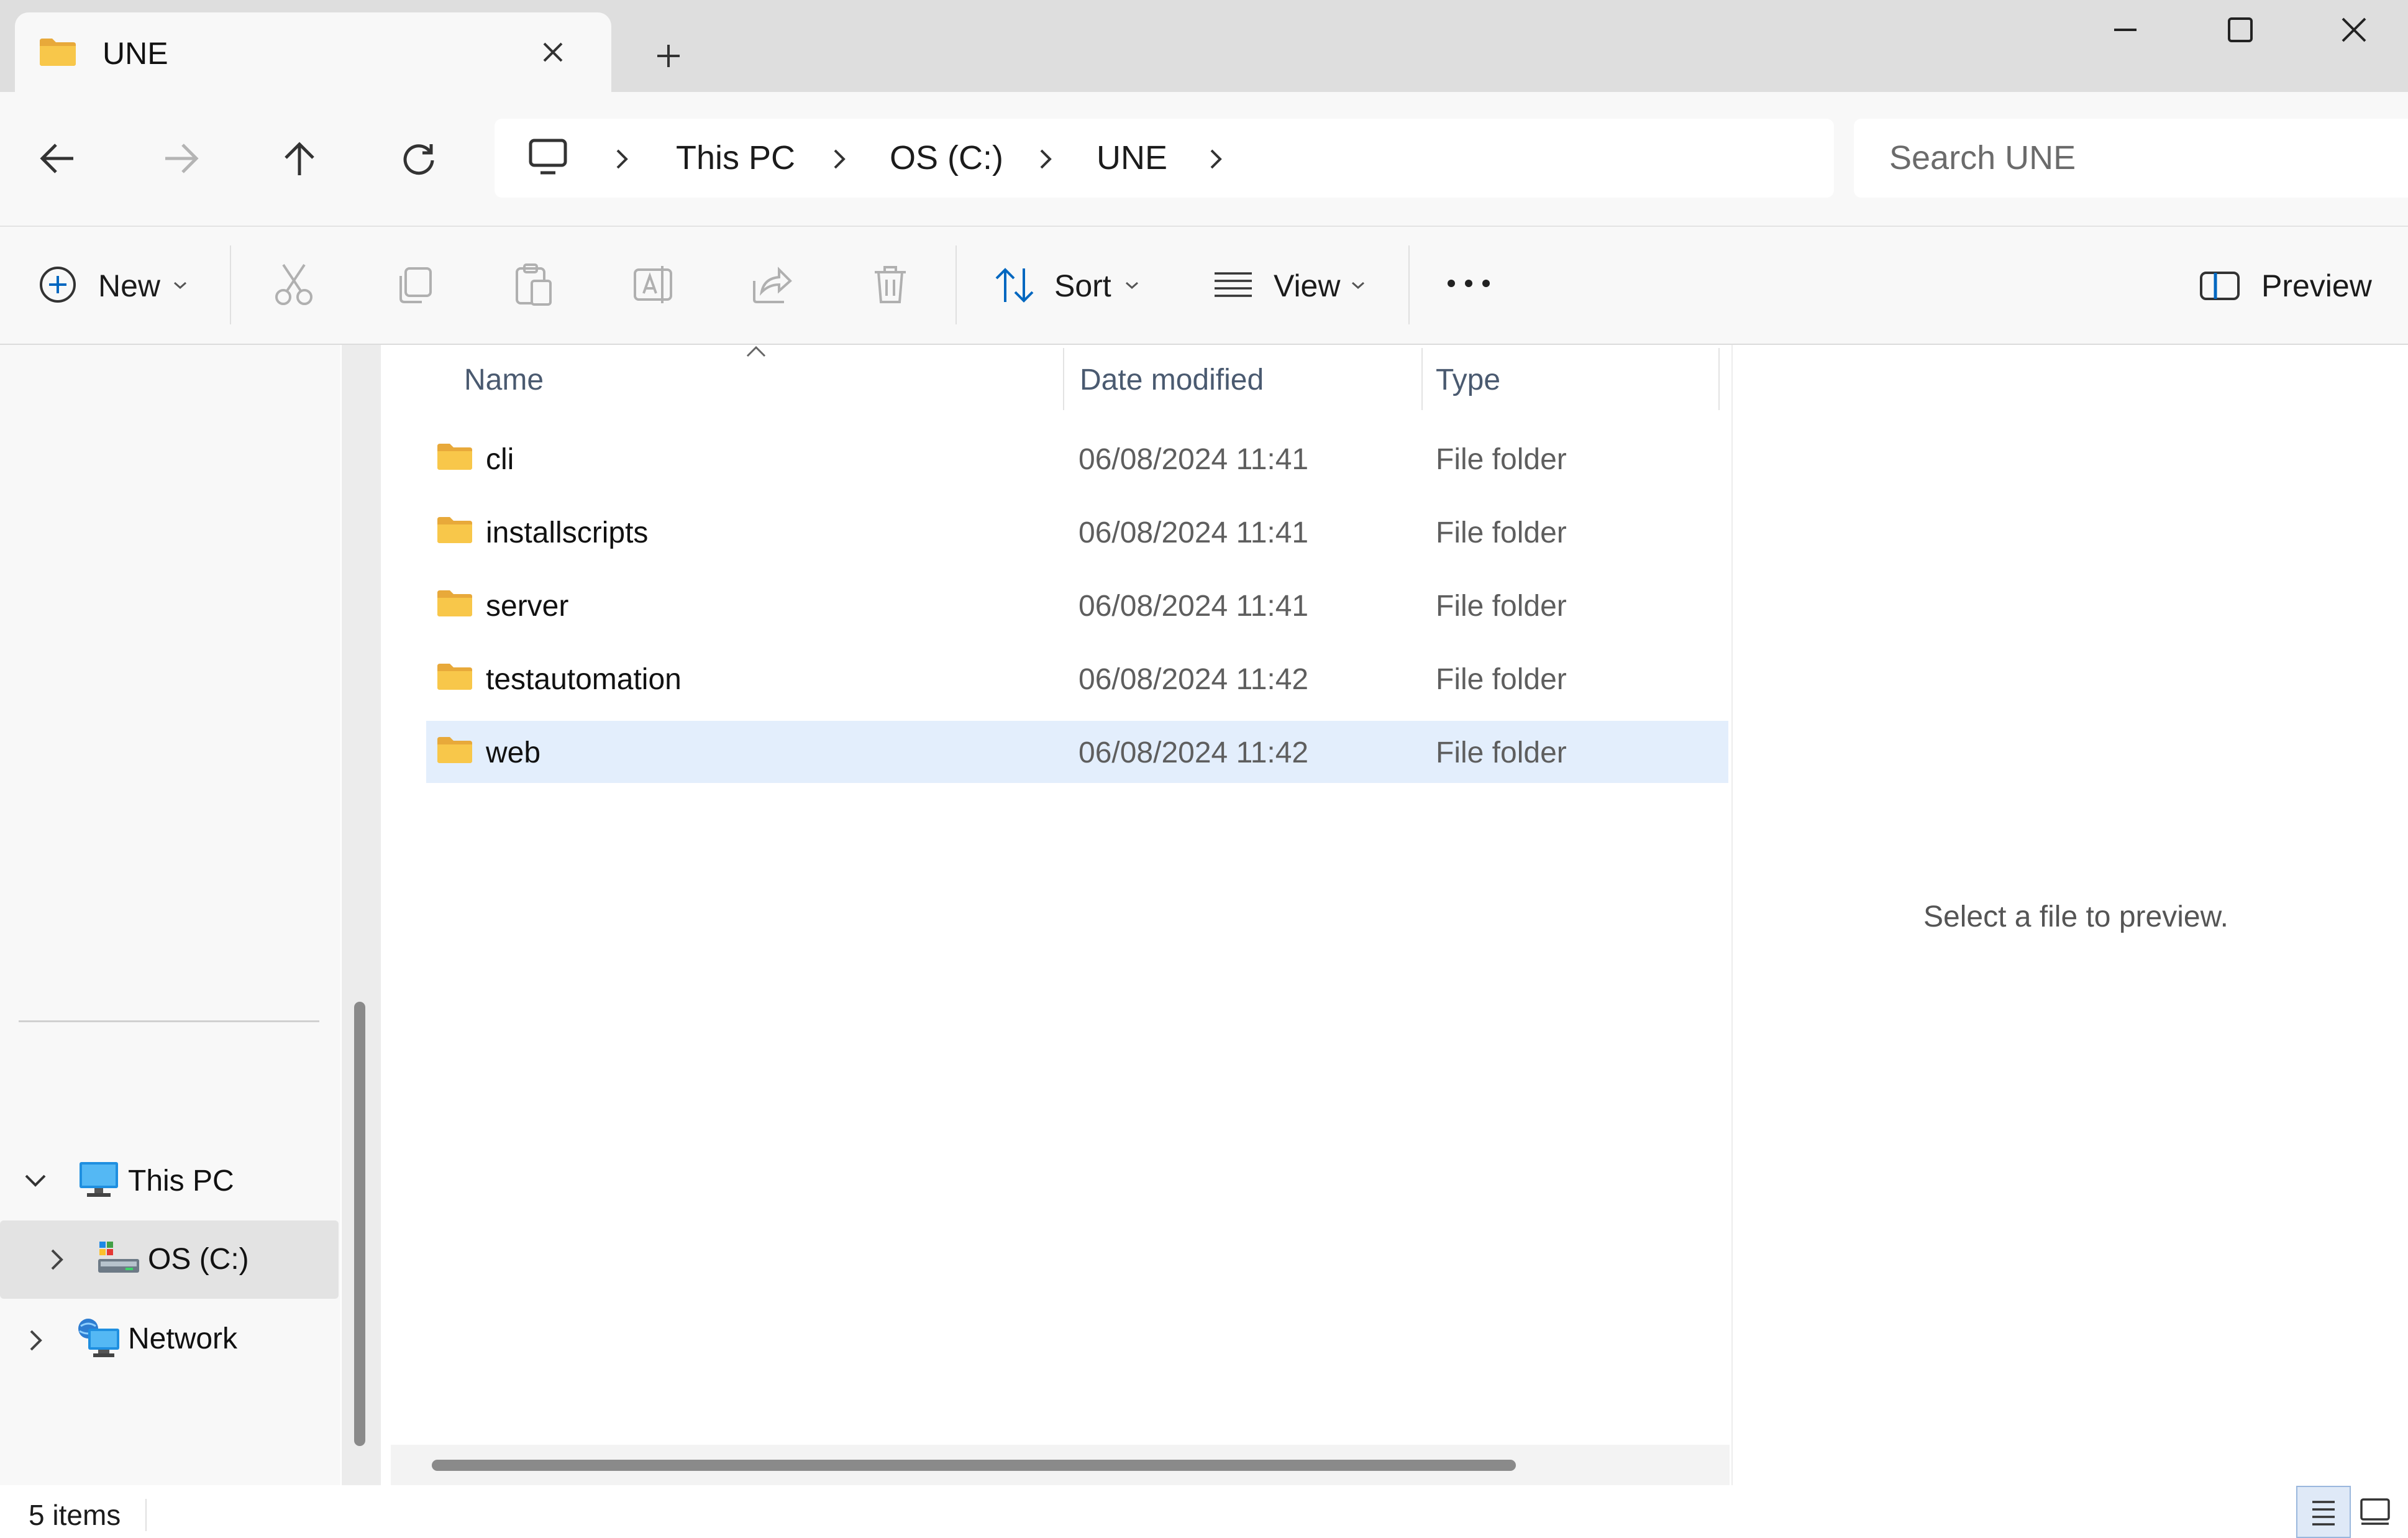 This screenshot has width=2408, height=1538. I want to click on sort-arrows-icon, so click(1014, 285).